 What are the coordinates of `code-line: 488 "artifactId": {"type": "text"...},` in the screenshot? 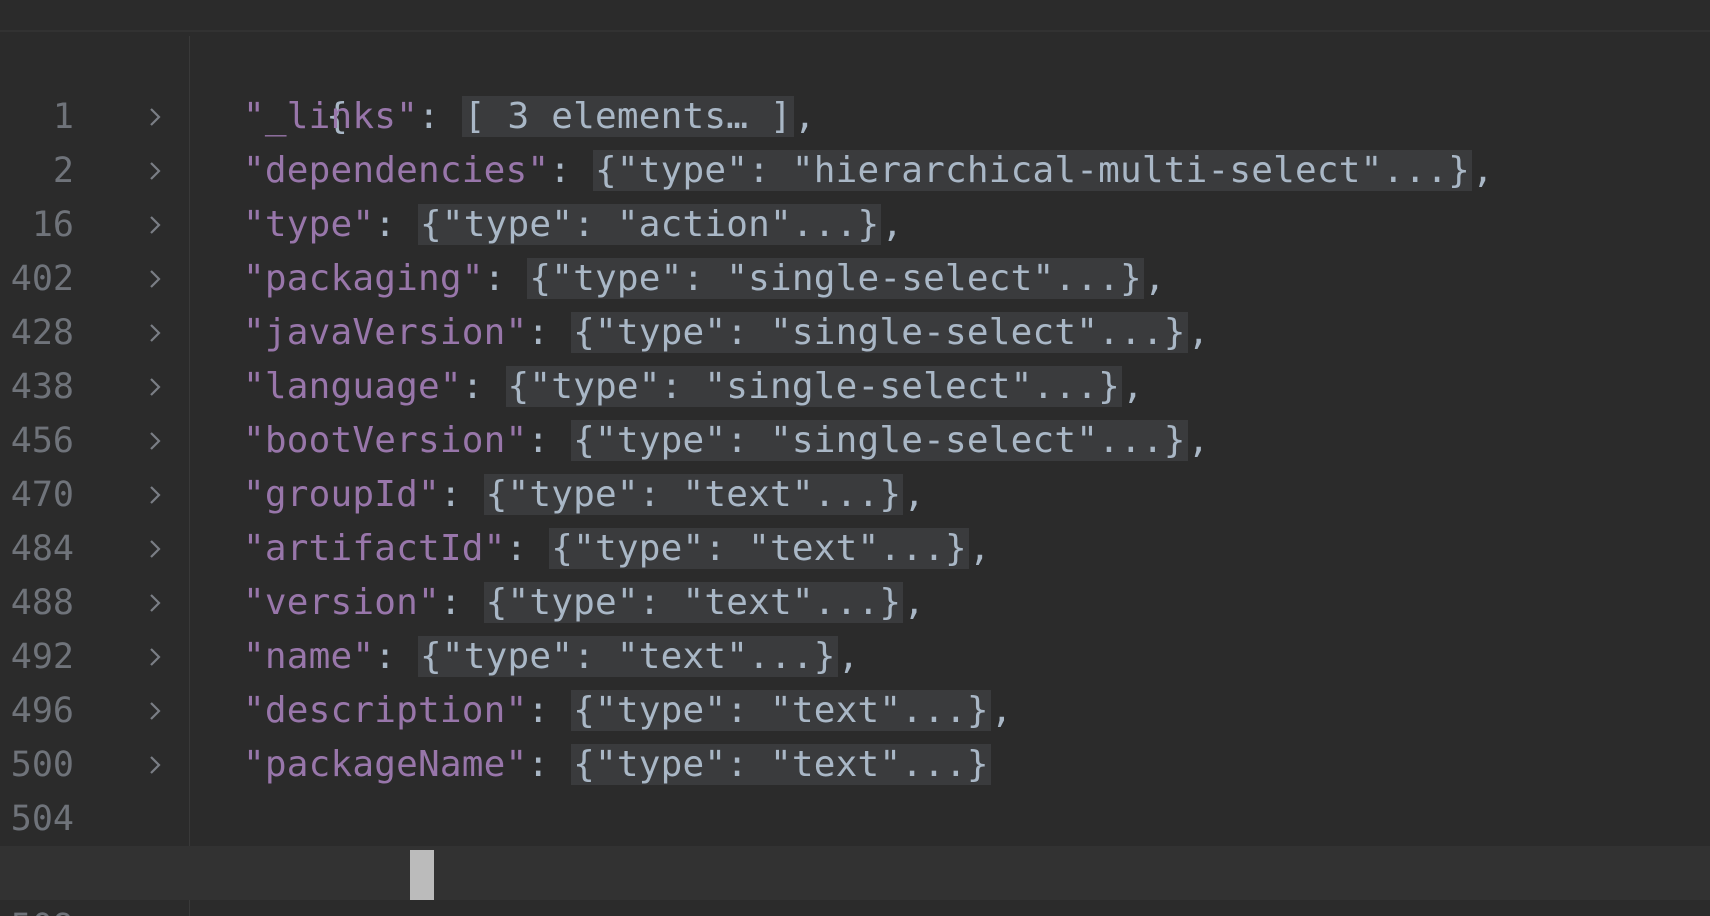 It's located at (855, 572).